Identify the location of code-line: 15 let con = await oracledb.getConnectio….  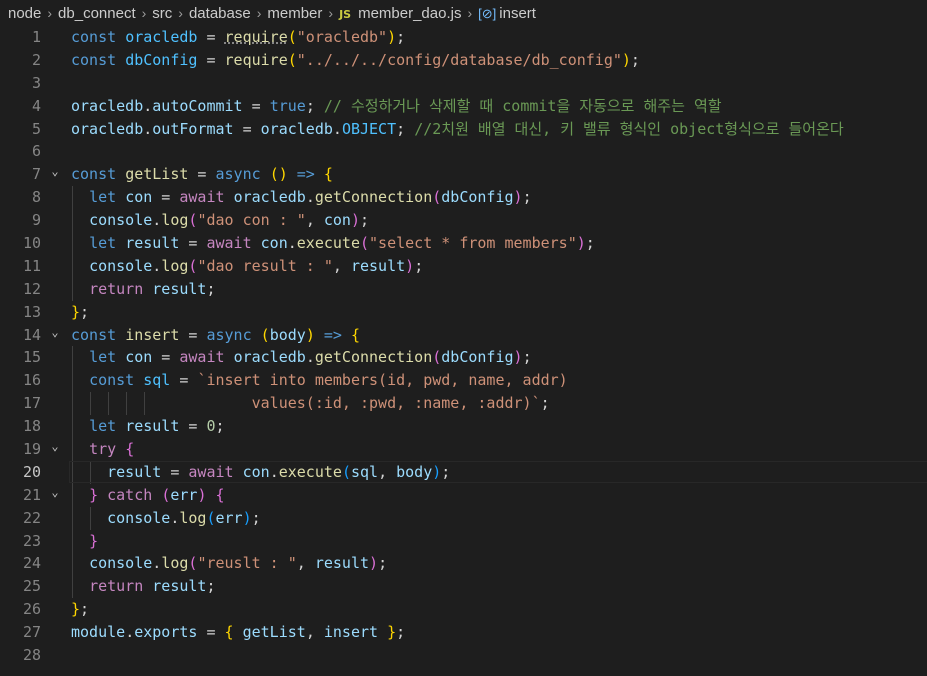
(463, 358).